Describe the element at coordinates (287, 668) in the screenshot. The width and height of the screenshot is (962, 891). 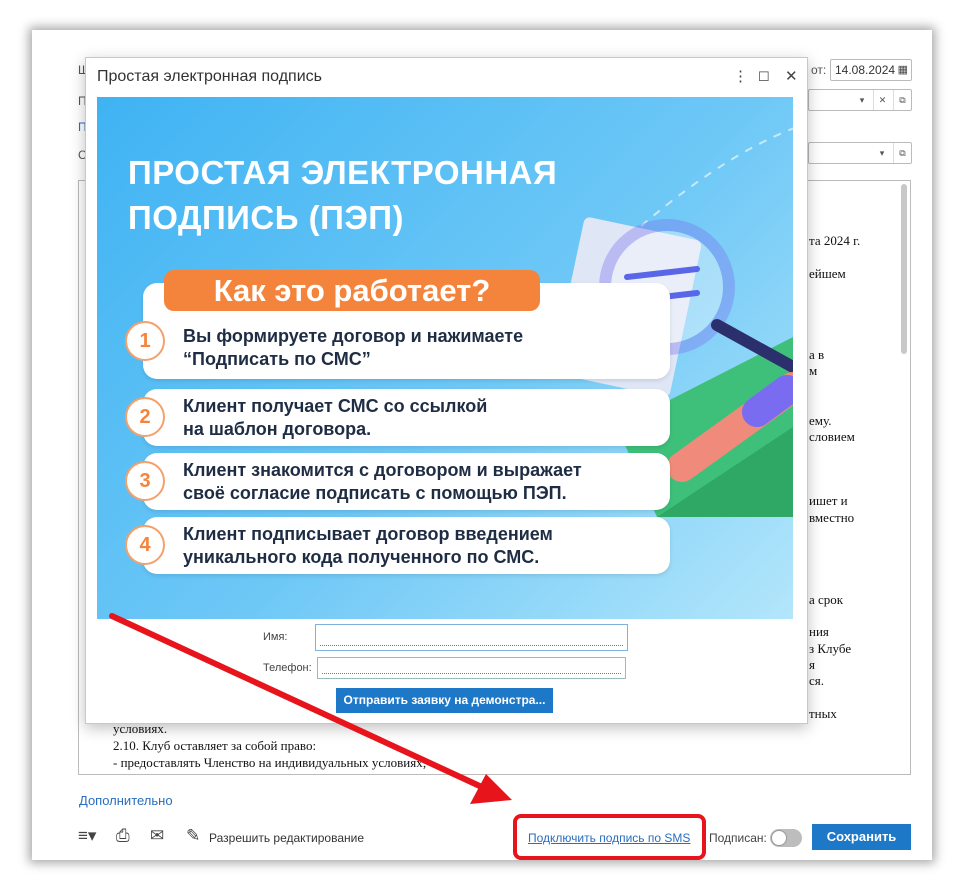
I see `phone-label: Телефон:` at that location.